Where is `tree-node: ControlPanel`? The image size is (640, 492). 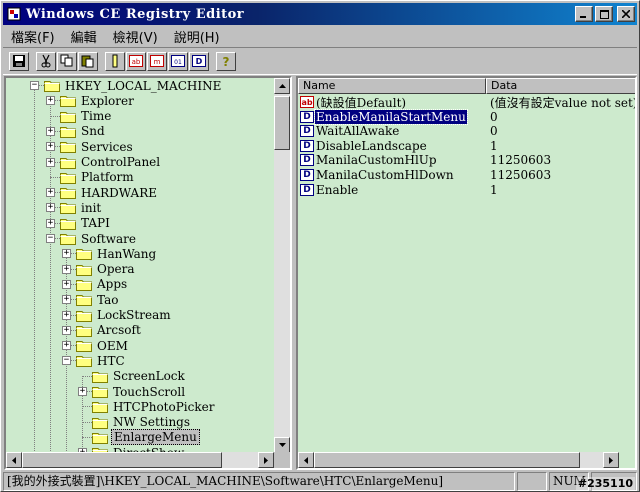 tree-node: ControlPanel is located at coordinates (111, 162).